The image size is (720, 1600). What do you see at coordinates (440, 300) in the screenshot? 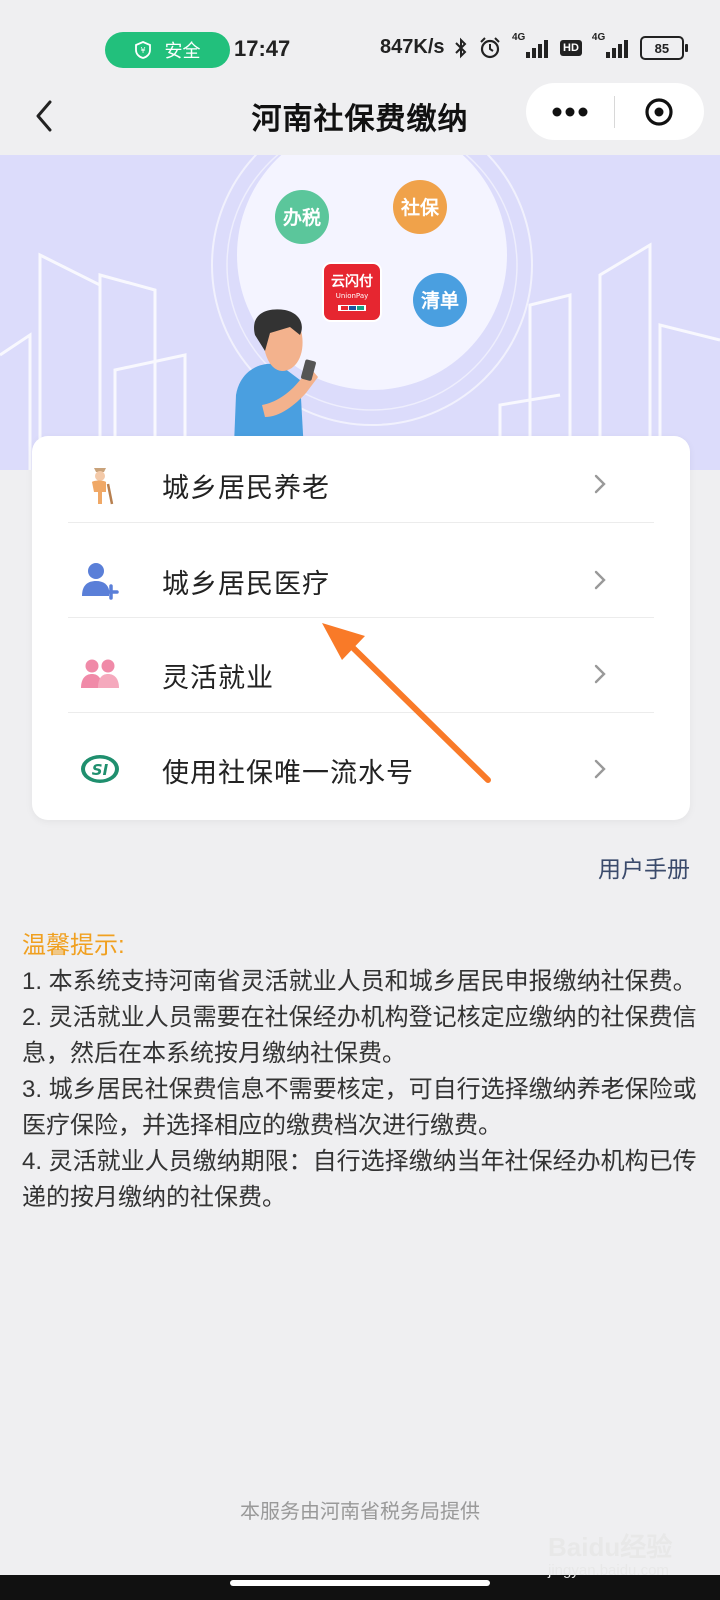
I see `bubble-text-list: 清单` at bounding box center [440, 300].